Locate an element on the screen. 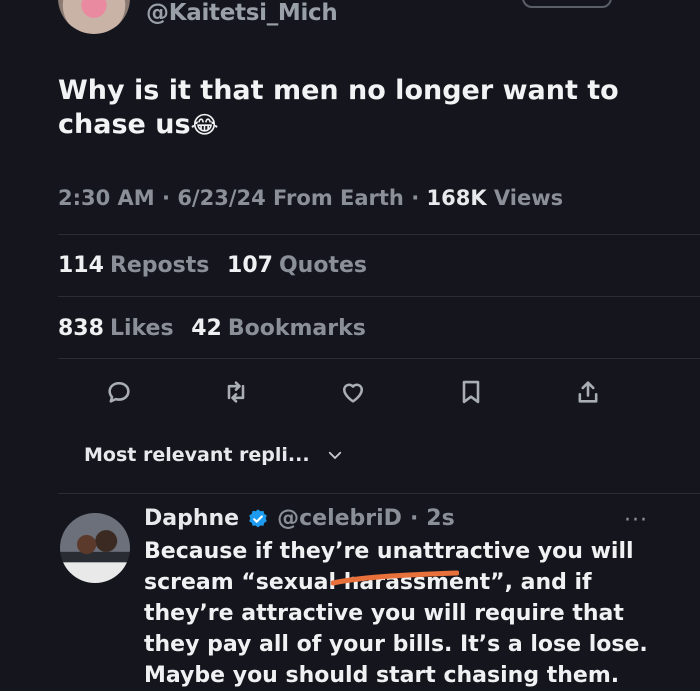  bookmarks-label: Bookmarks is located at coordinates (296, 328).